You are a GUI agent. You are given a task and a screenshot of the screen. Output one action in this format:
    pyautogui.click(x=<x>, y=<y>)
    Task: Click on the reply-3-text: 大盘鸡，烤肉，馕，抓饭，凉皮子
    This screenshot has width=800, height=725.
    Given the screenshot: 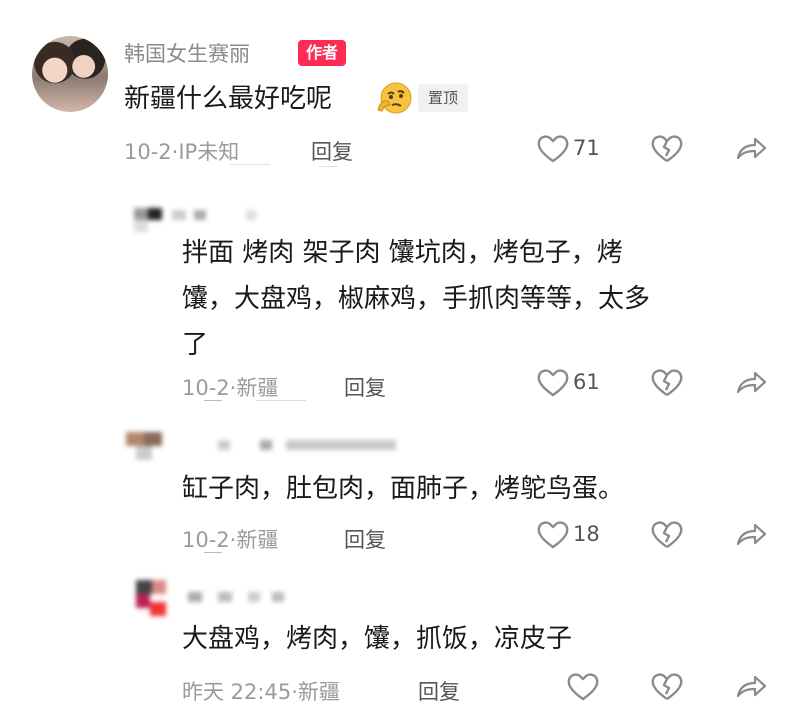 What is the action you would take?
    pyautogui.click(x=377, y=639)
    